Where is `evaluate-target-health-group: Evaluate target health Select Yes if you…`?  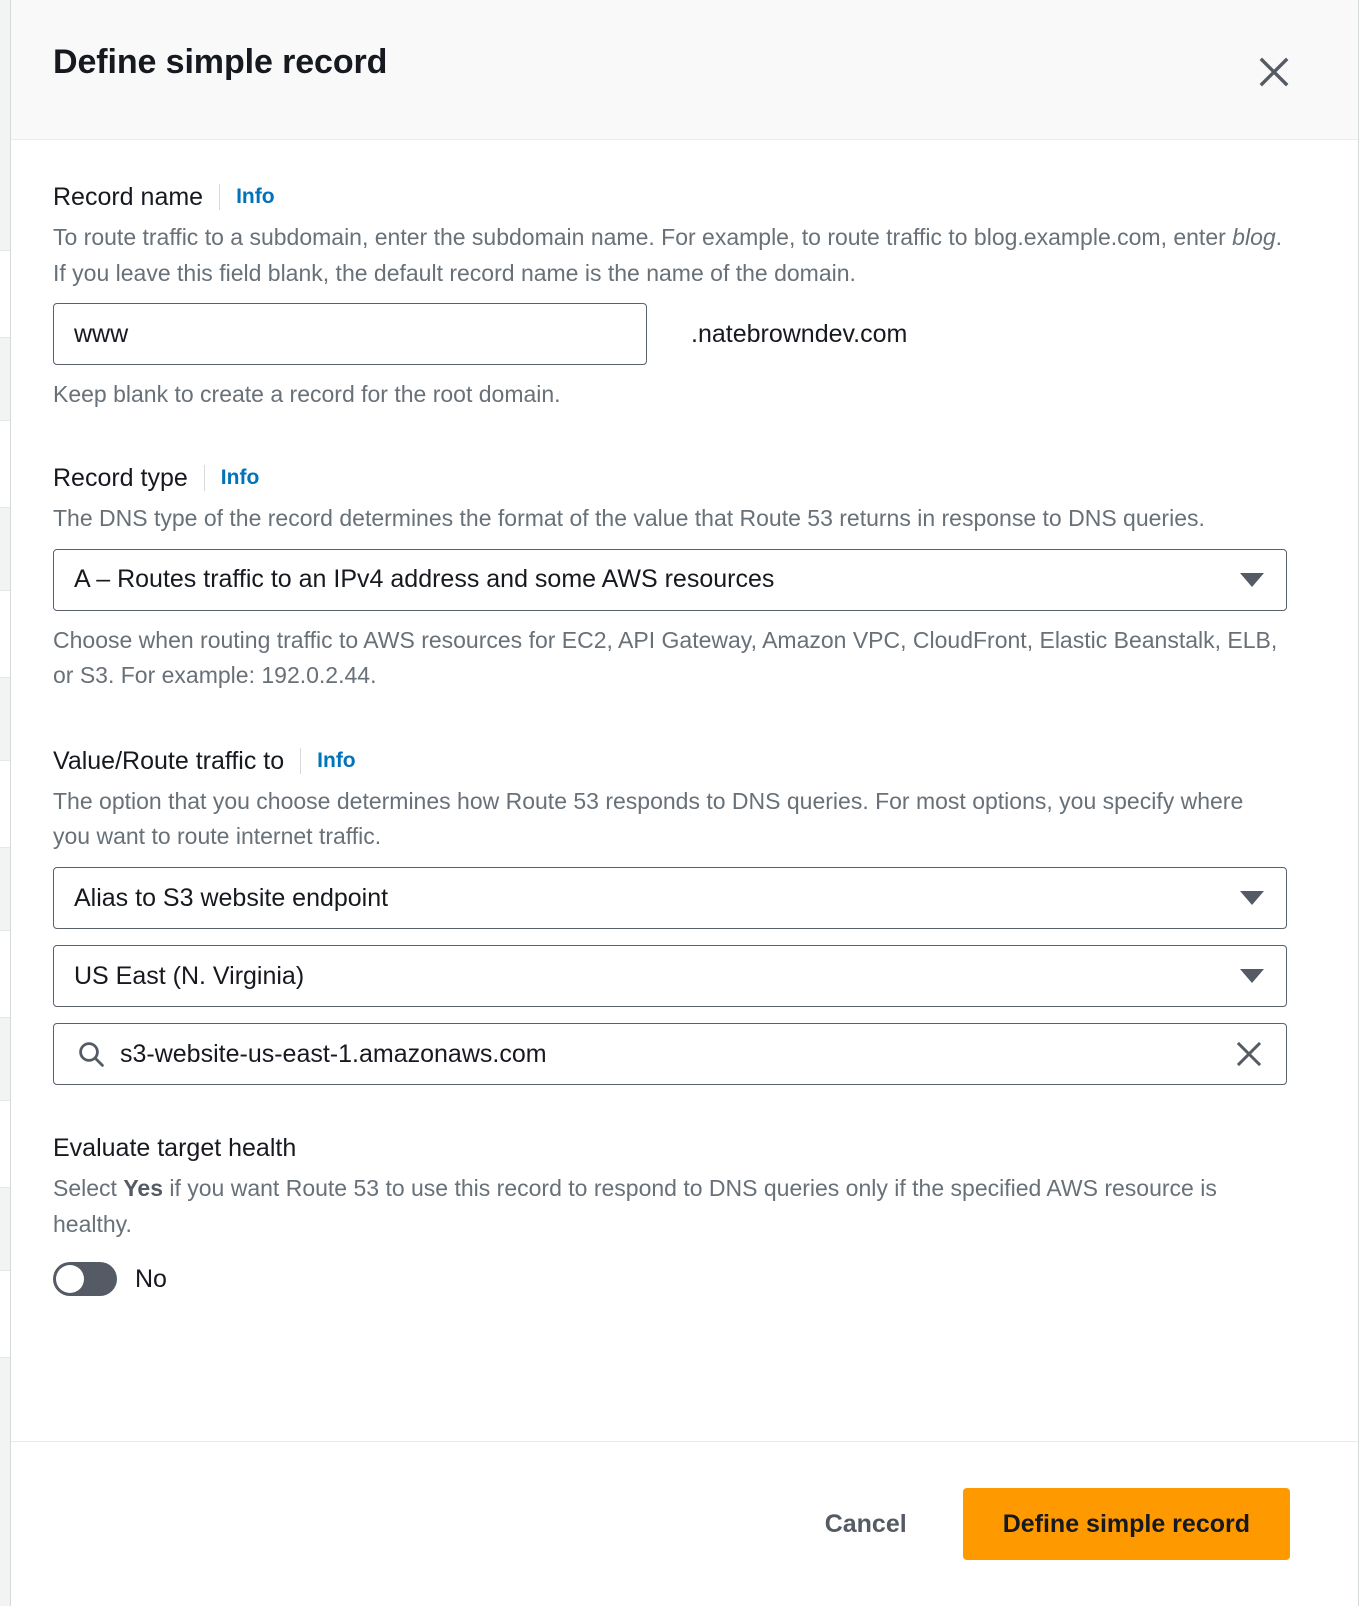
evaluate-target-health-group: Evaluate target health Select Yes if you… is located at coordinates (684, 1191).